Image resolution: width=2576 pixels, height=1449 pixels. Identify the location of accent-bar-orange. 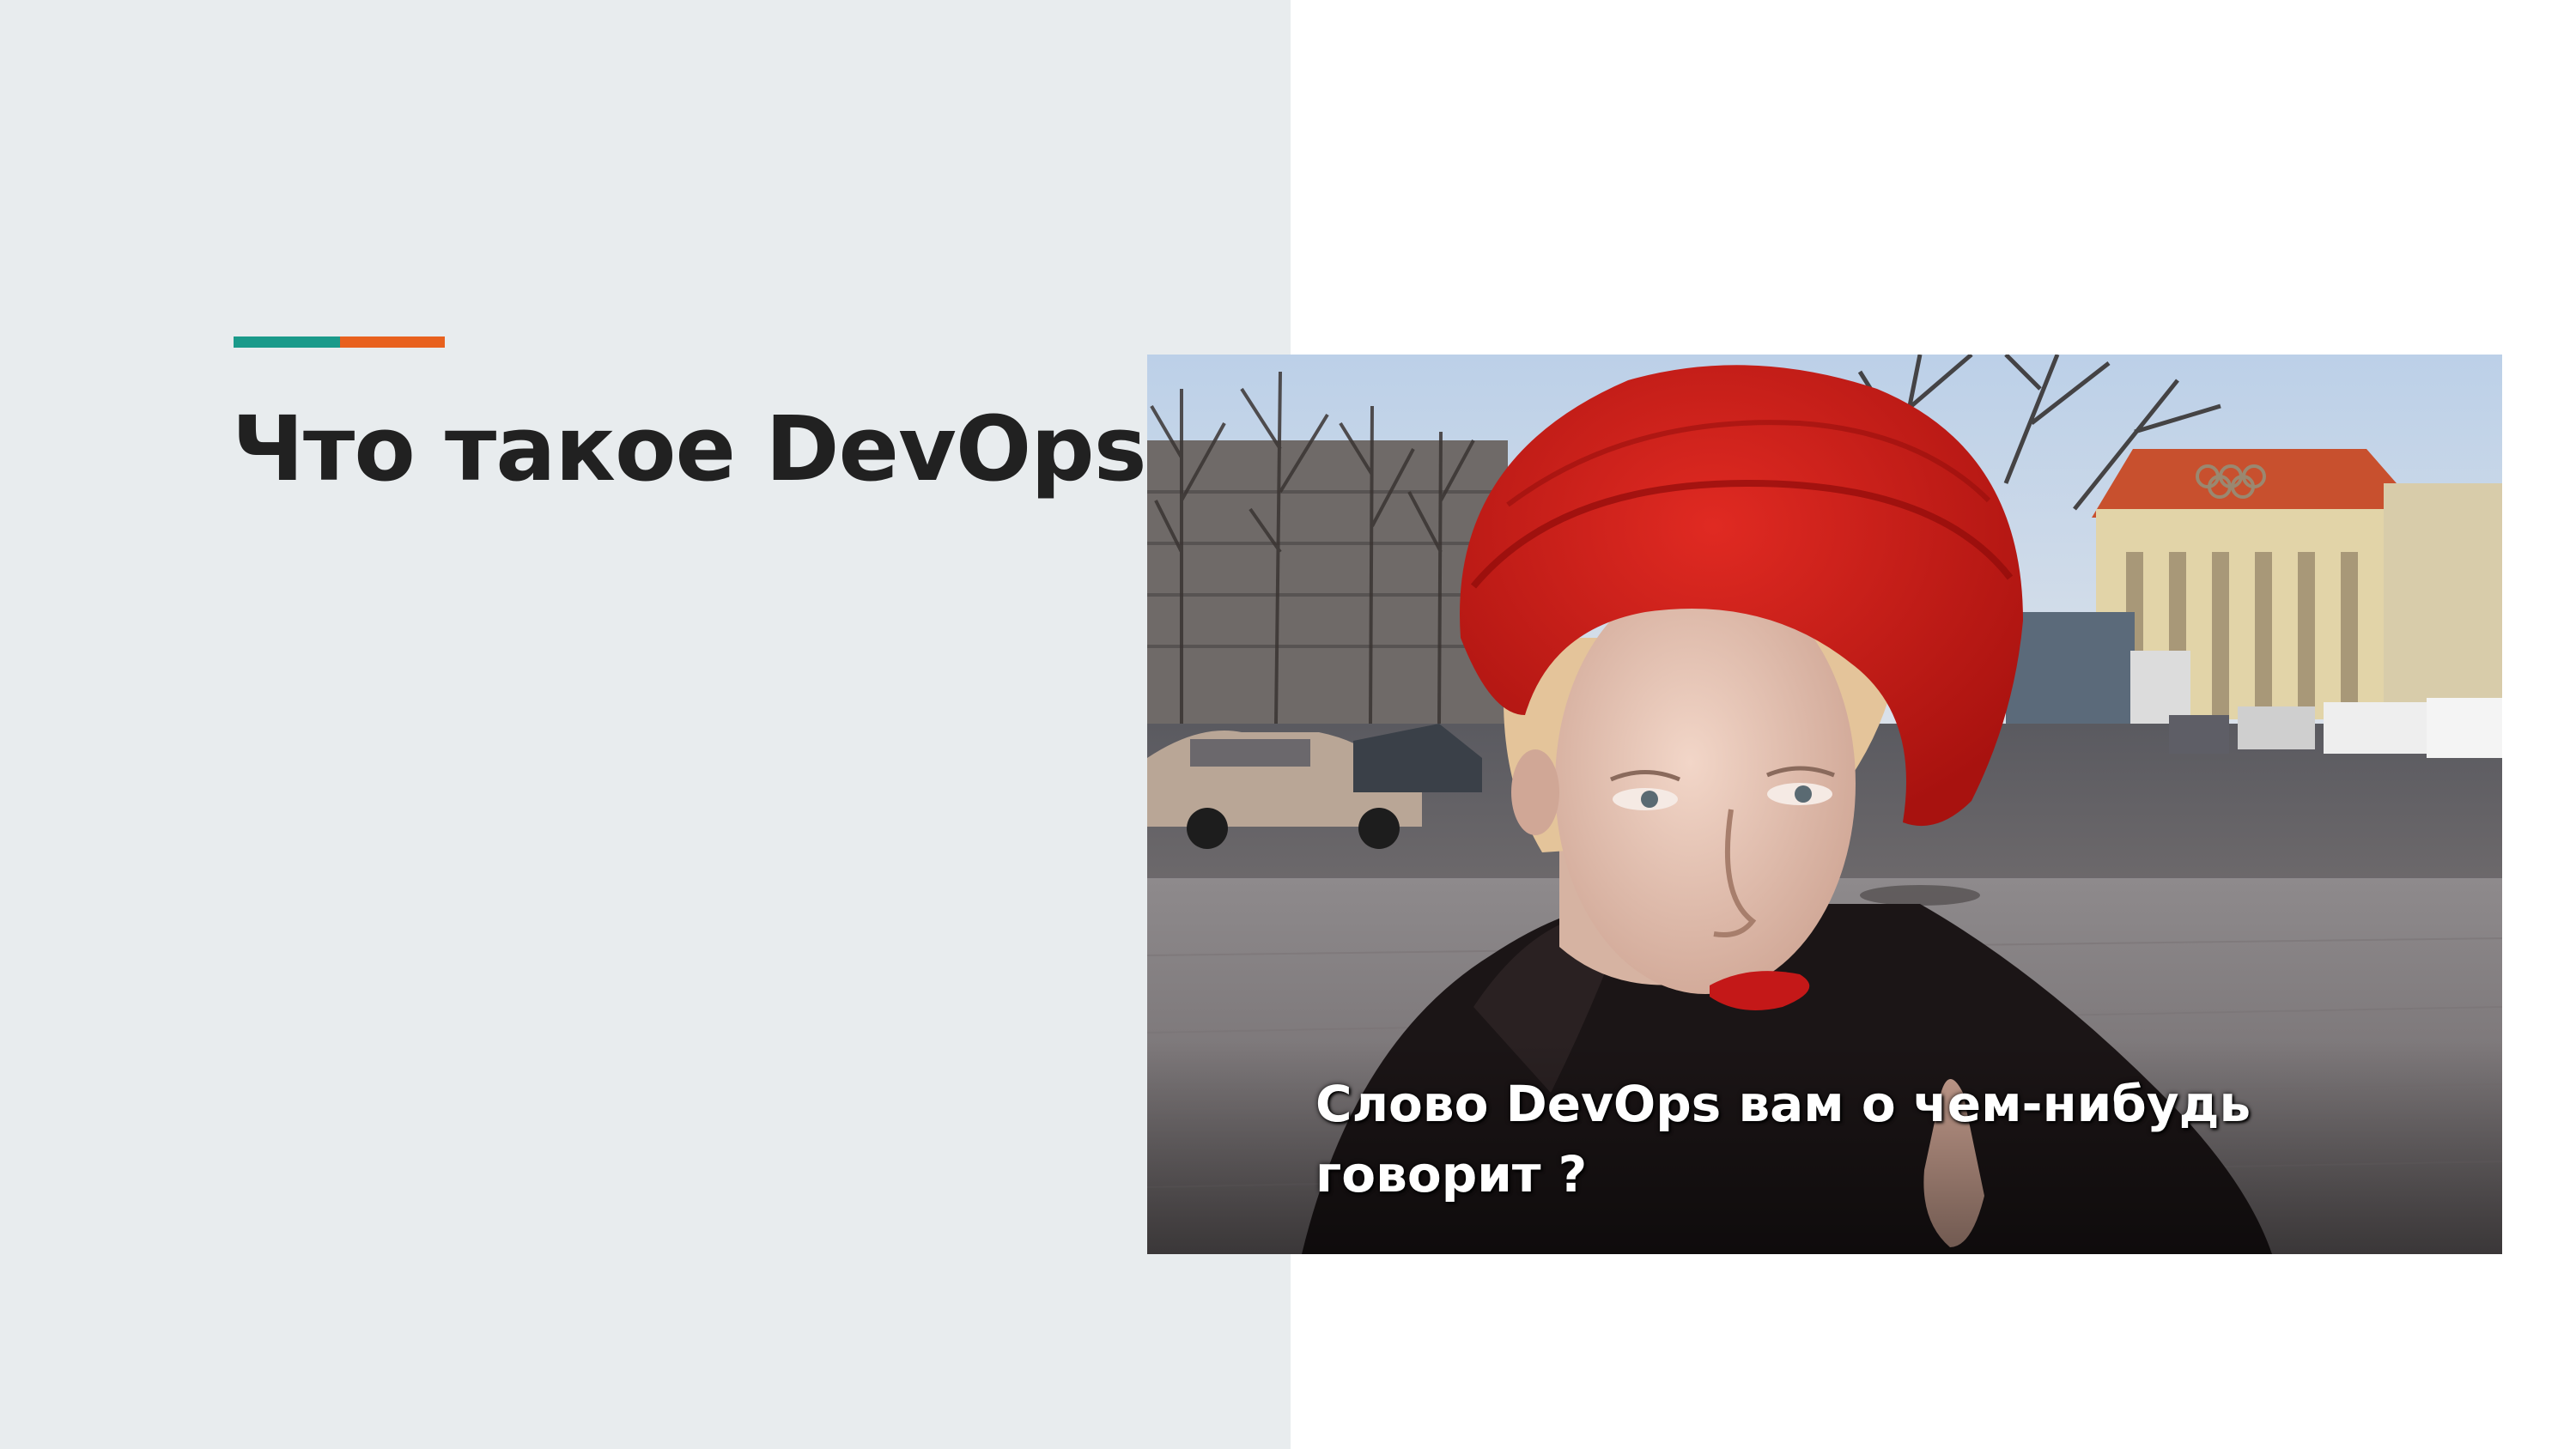
(392, 342).